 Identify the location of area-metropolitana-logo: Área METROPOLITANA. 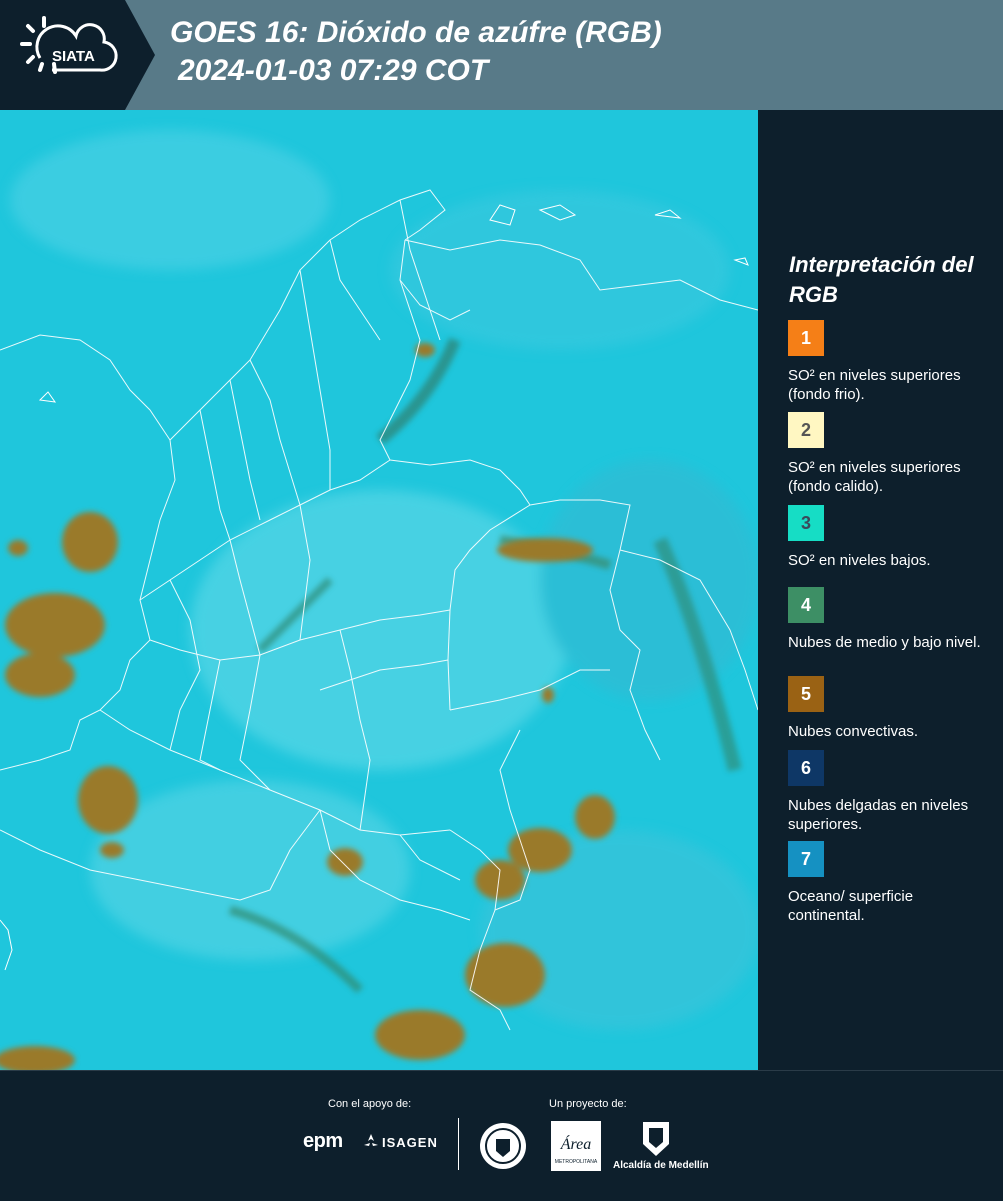
(576, 1146).